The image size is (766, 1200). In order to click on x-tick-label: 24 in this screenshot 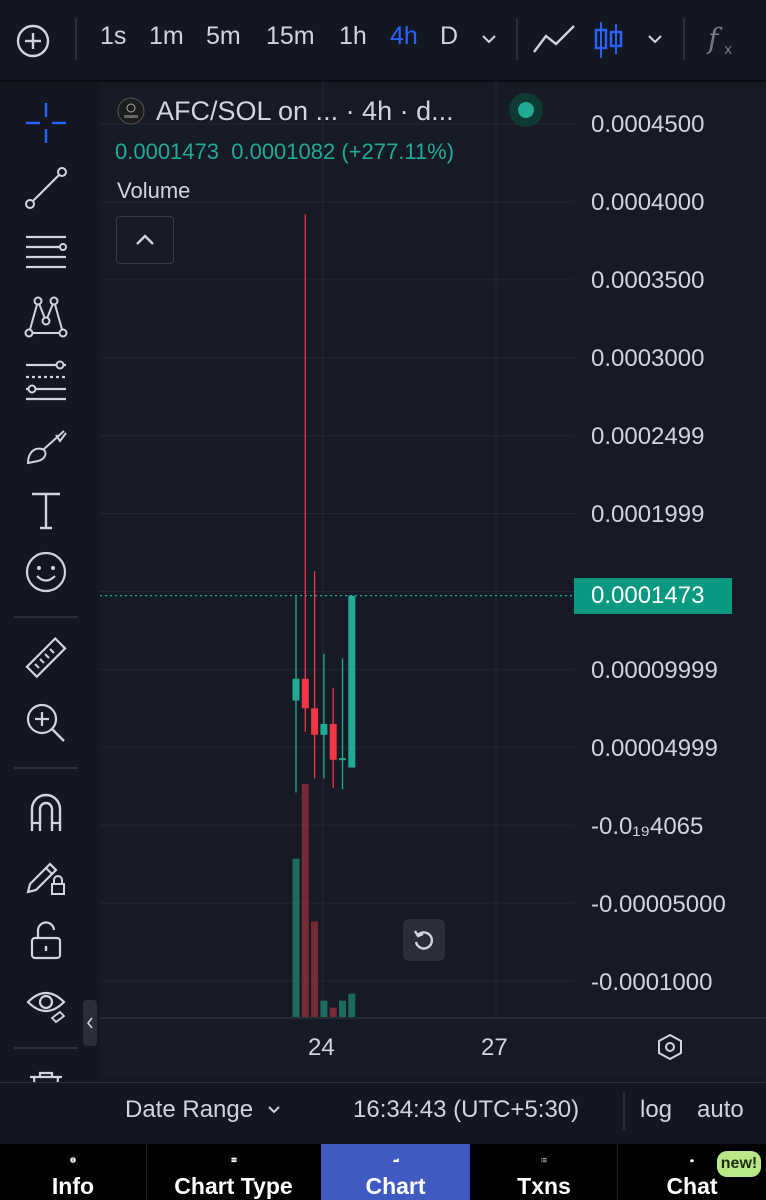, I will do `click(321, 1047)`.